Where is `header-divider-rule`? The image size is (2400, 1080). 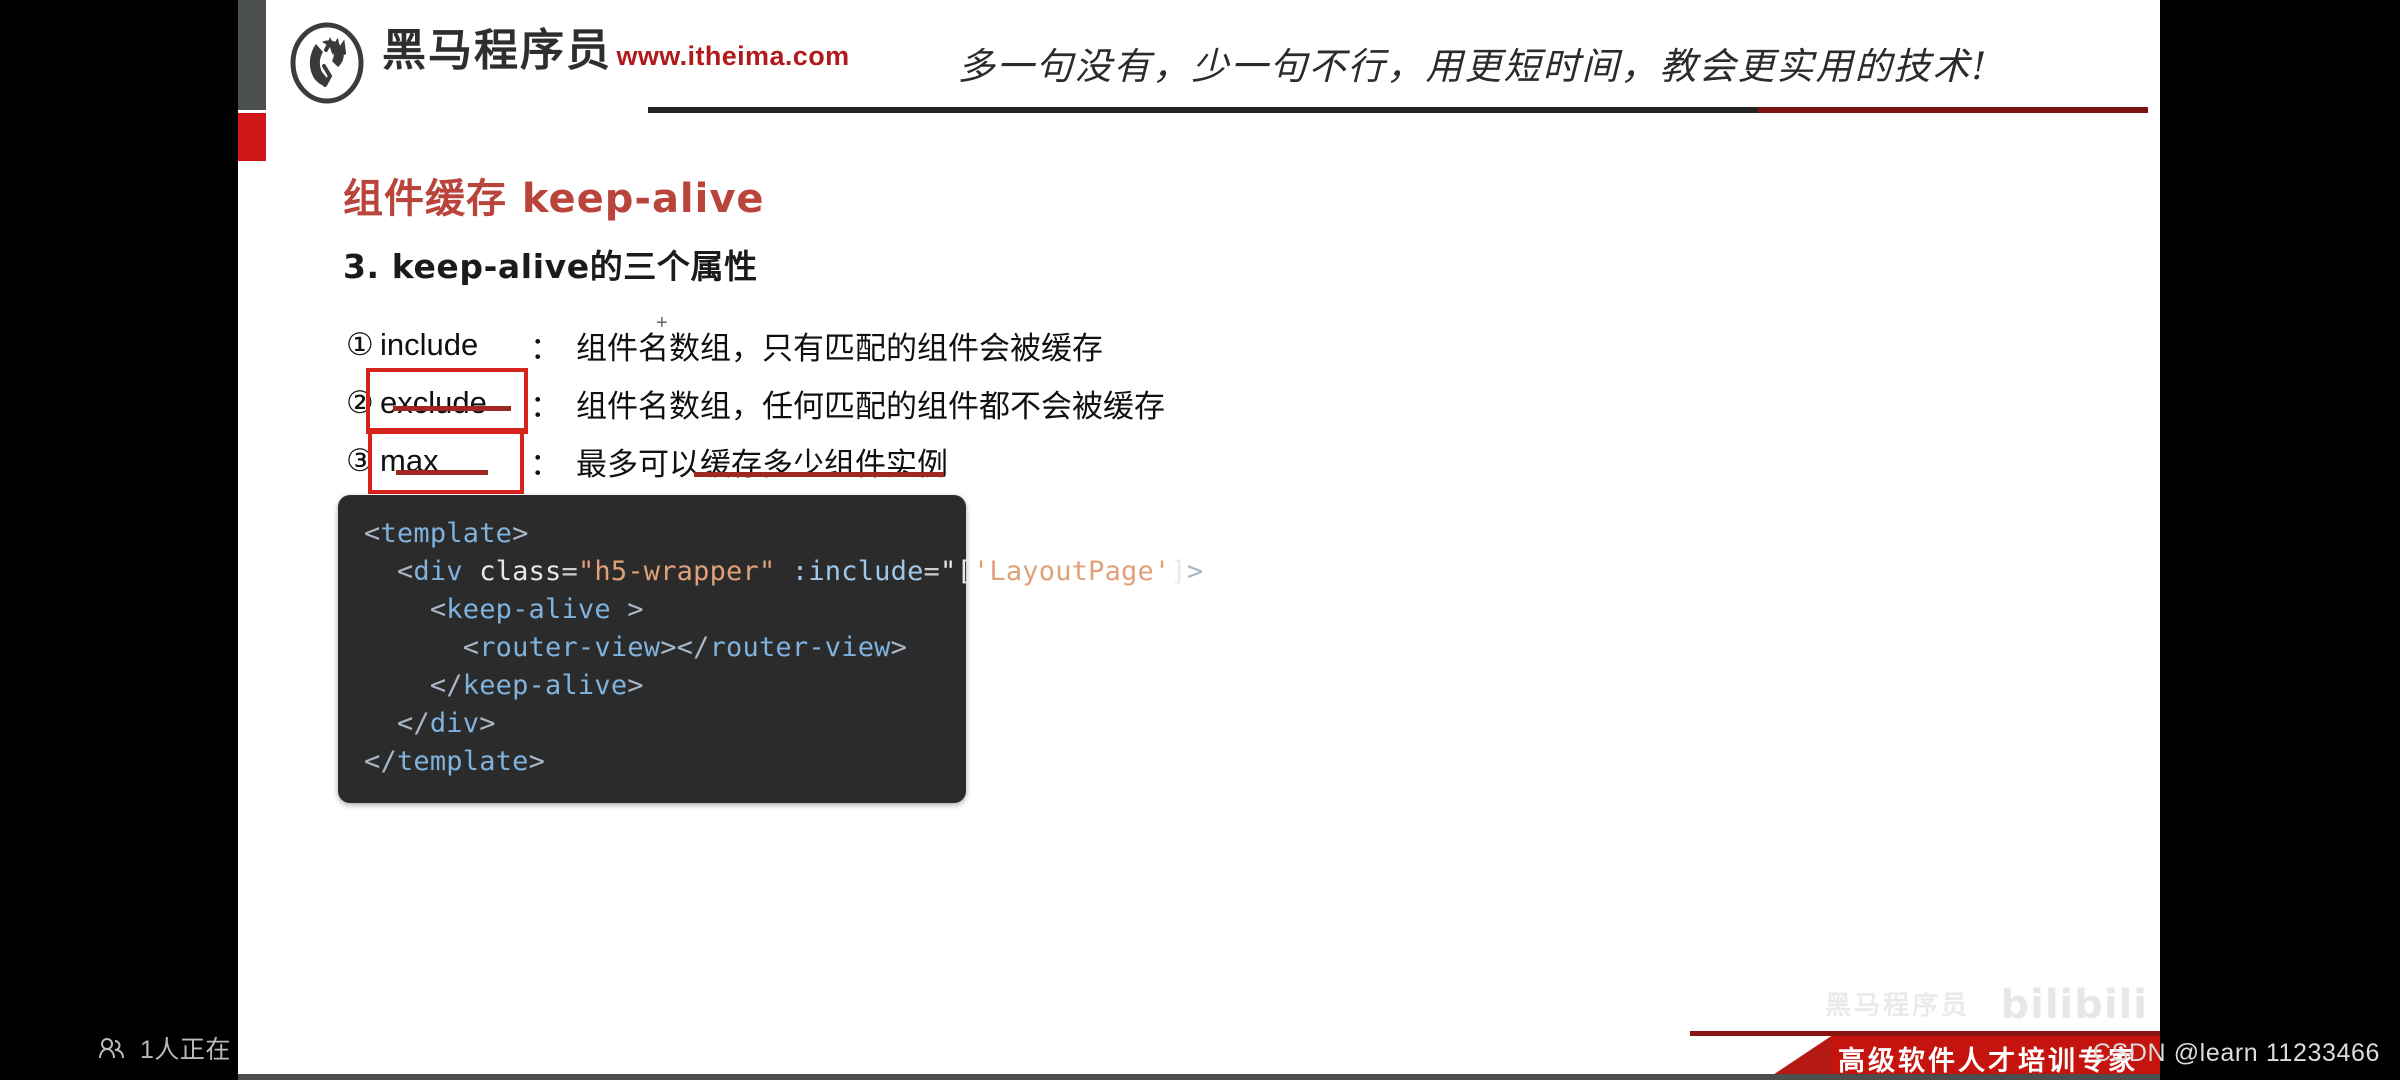
header-divider-rule is located at coordinates (1398, 110).